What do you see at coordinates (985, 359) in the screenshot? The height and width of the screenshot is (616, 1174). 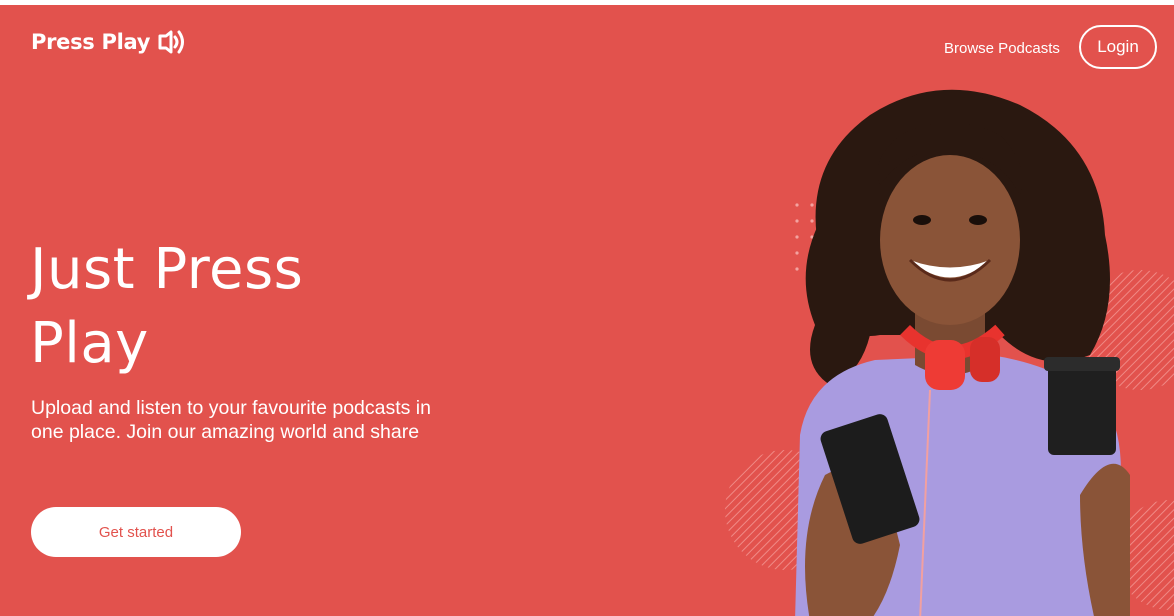 I see `headphone-cup-right` at bounding box center [985, 359].